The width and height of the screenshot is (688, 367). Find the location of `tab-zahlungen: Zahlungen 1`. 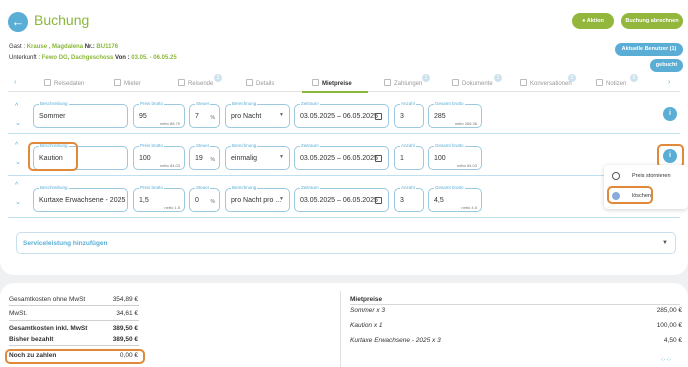

tab-zahlungen: Zahlungen 1 is located at coordinates (407, 80).